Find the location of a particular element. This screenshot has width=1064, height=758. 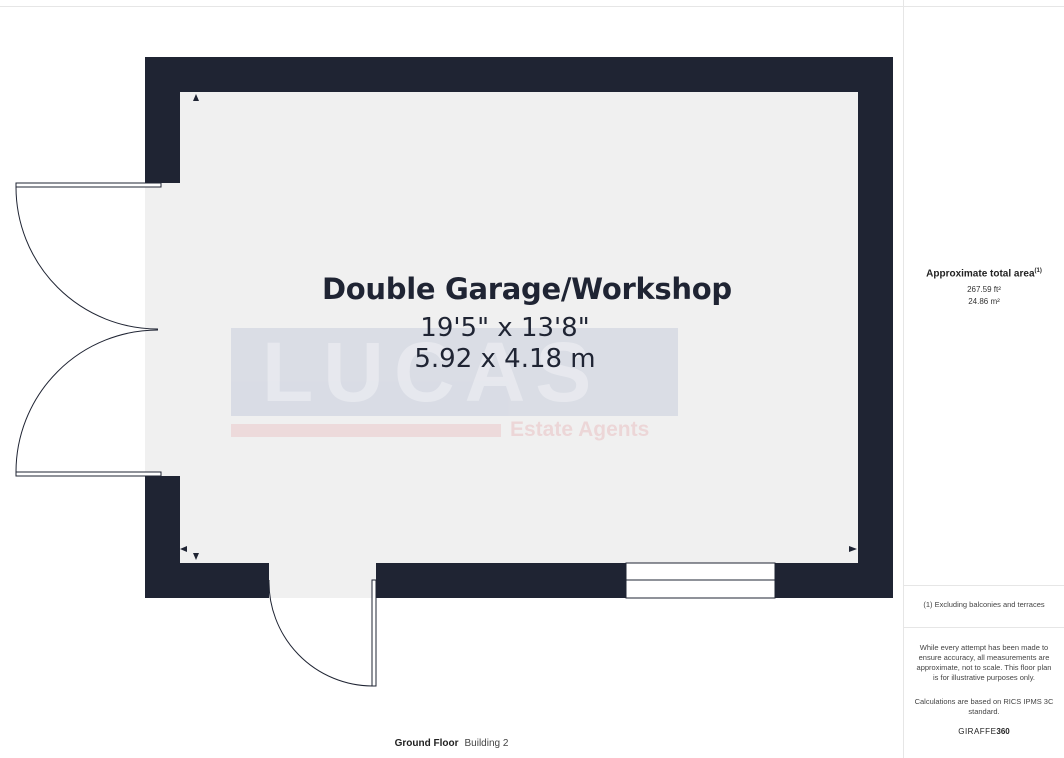

building-name: Building 2 is located at coordinates (486, 743).